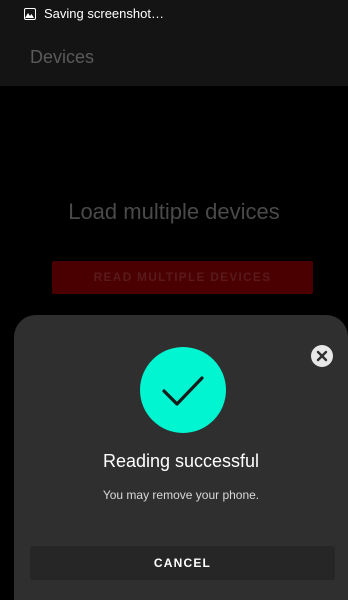  Describe the element at coordinates (182, 277) in the screenshot. I see `read-multiple-devices-button: READ MULTIPLE DEVICES` at that location.